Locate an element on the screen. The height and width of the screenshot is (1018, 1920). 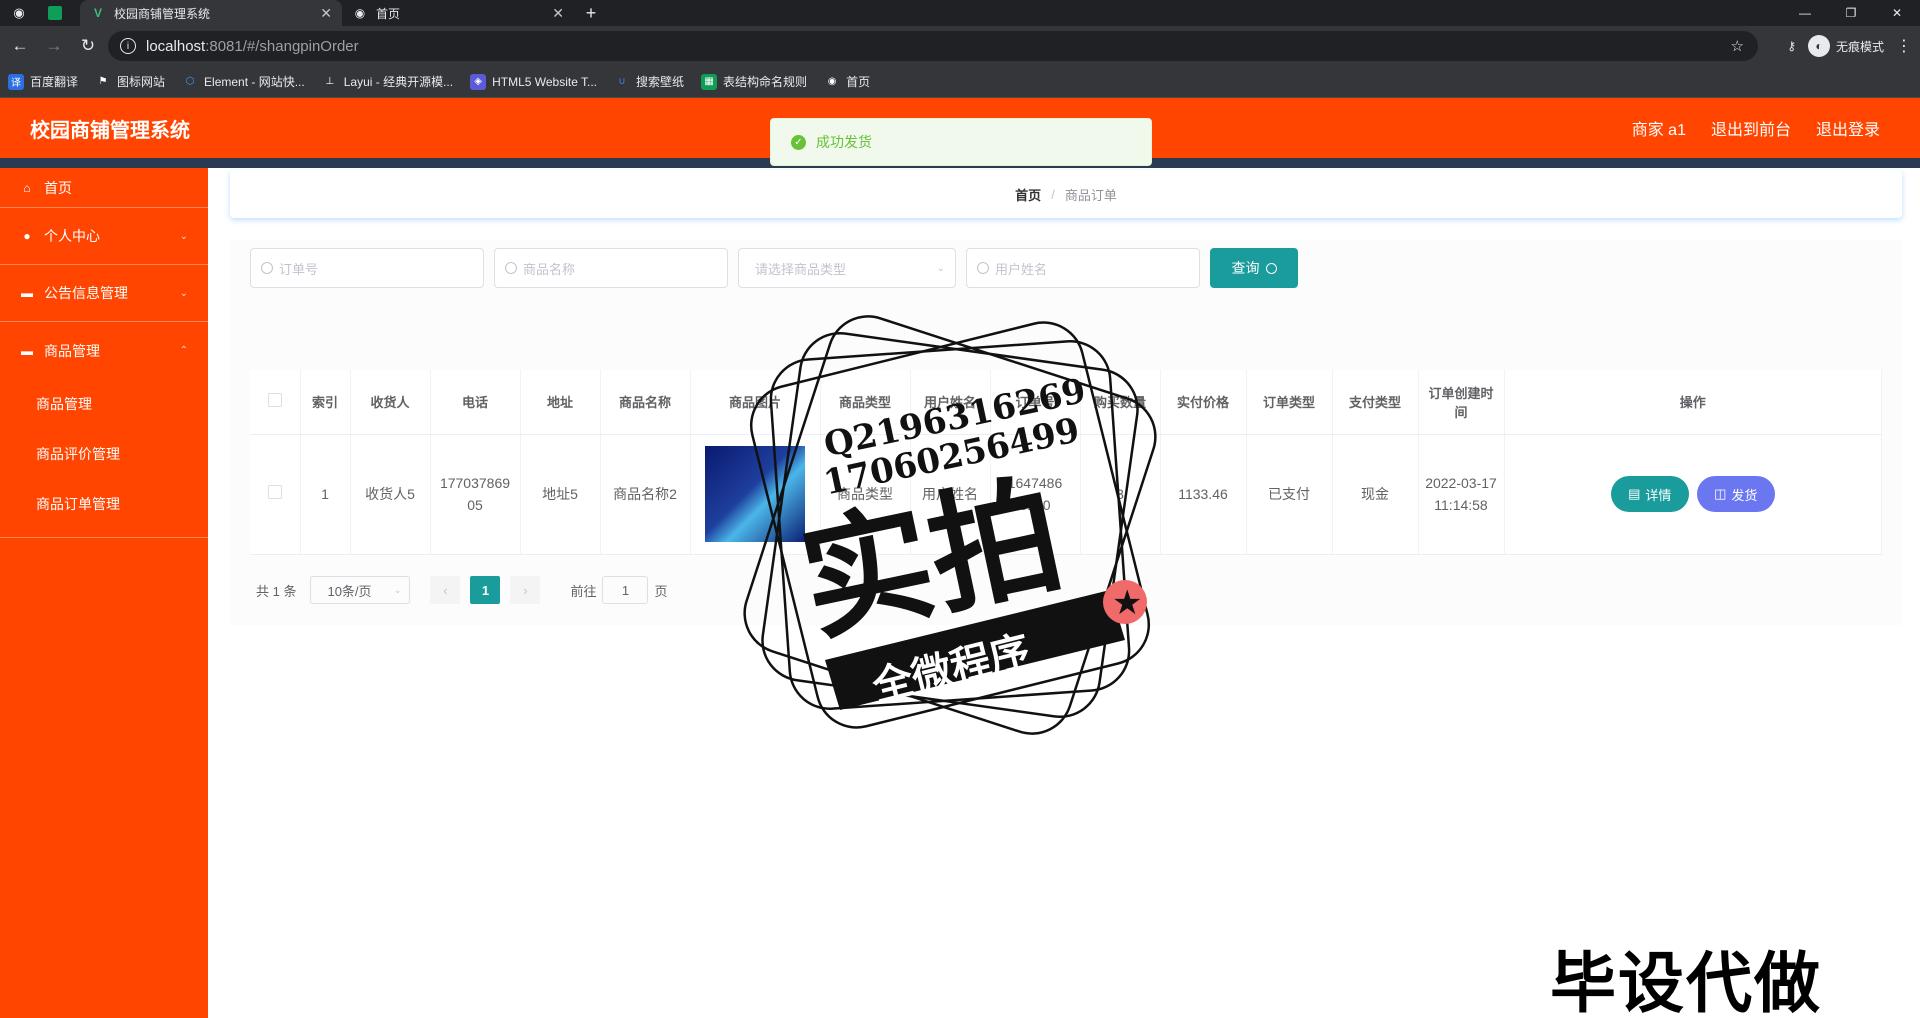
globe-icon: ◉ is located at coordinates (832, 81).